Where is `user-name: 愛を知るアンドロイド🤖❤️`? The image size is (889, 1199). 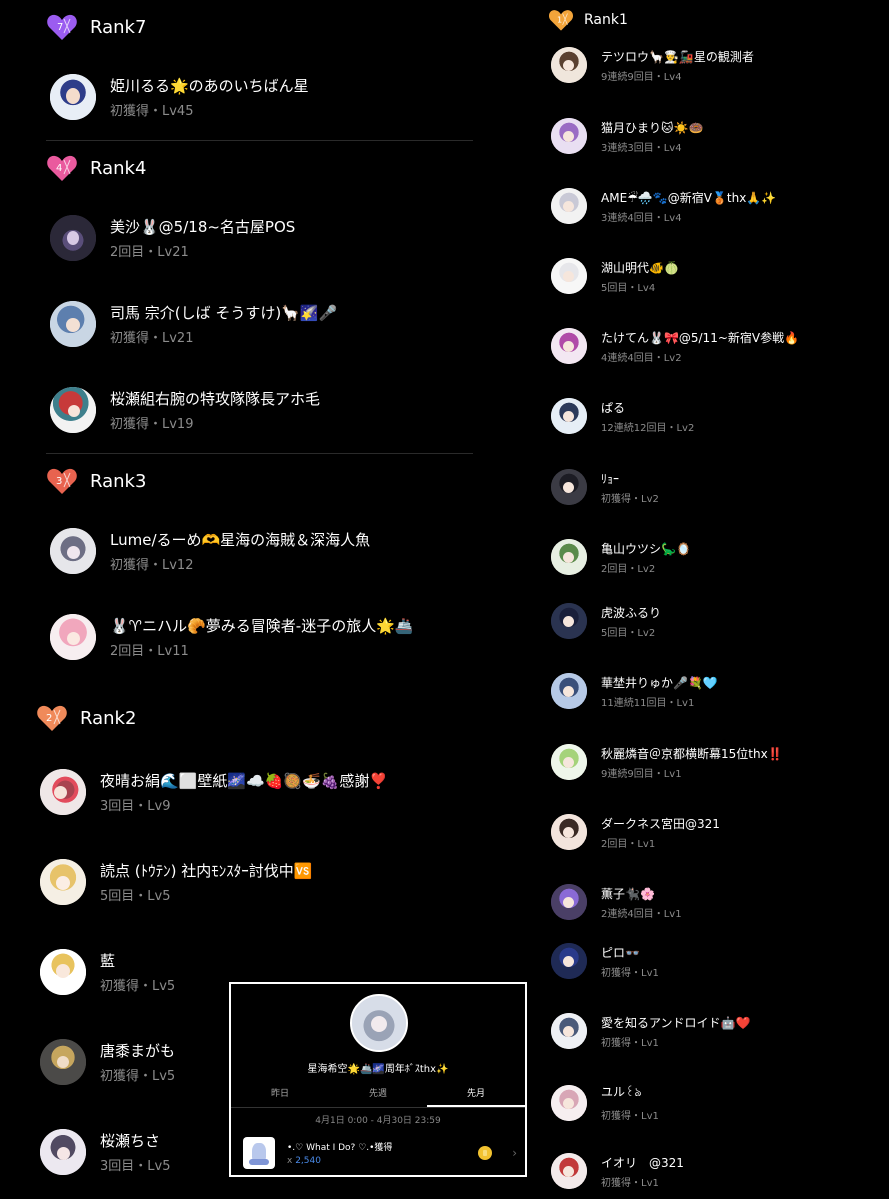
user-name: 愛を知るアンドロイド🤖❤️ is located at coordinates (676, 1022).